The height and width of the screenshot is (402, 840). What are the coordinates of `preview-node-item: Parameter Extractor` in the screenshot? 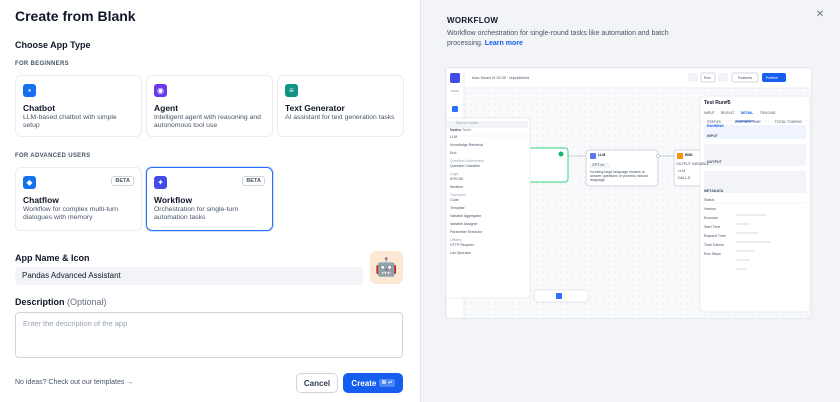 It's located at (466, 232).